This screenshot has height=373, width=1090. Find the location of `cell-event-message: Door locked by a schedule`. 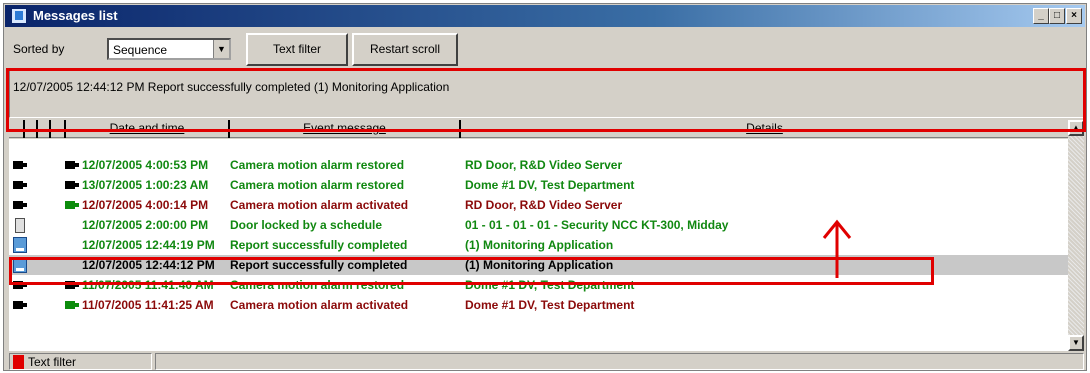

cell-event-message: Door locked by a schedule is located at coordinates (306, 225).